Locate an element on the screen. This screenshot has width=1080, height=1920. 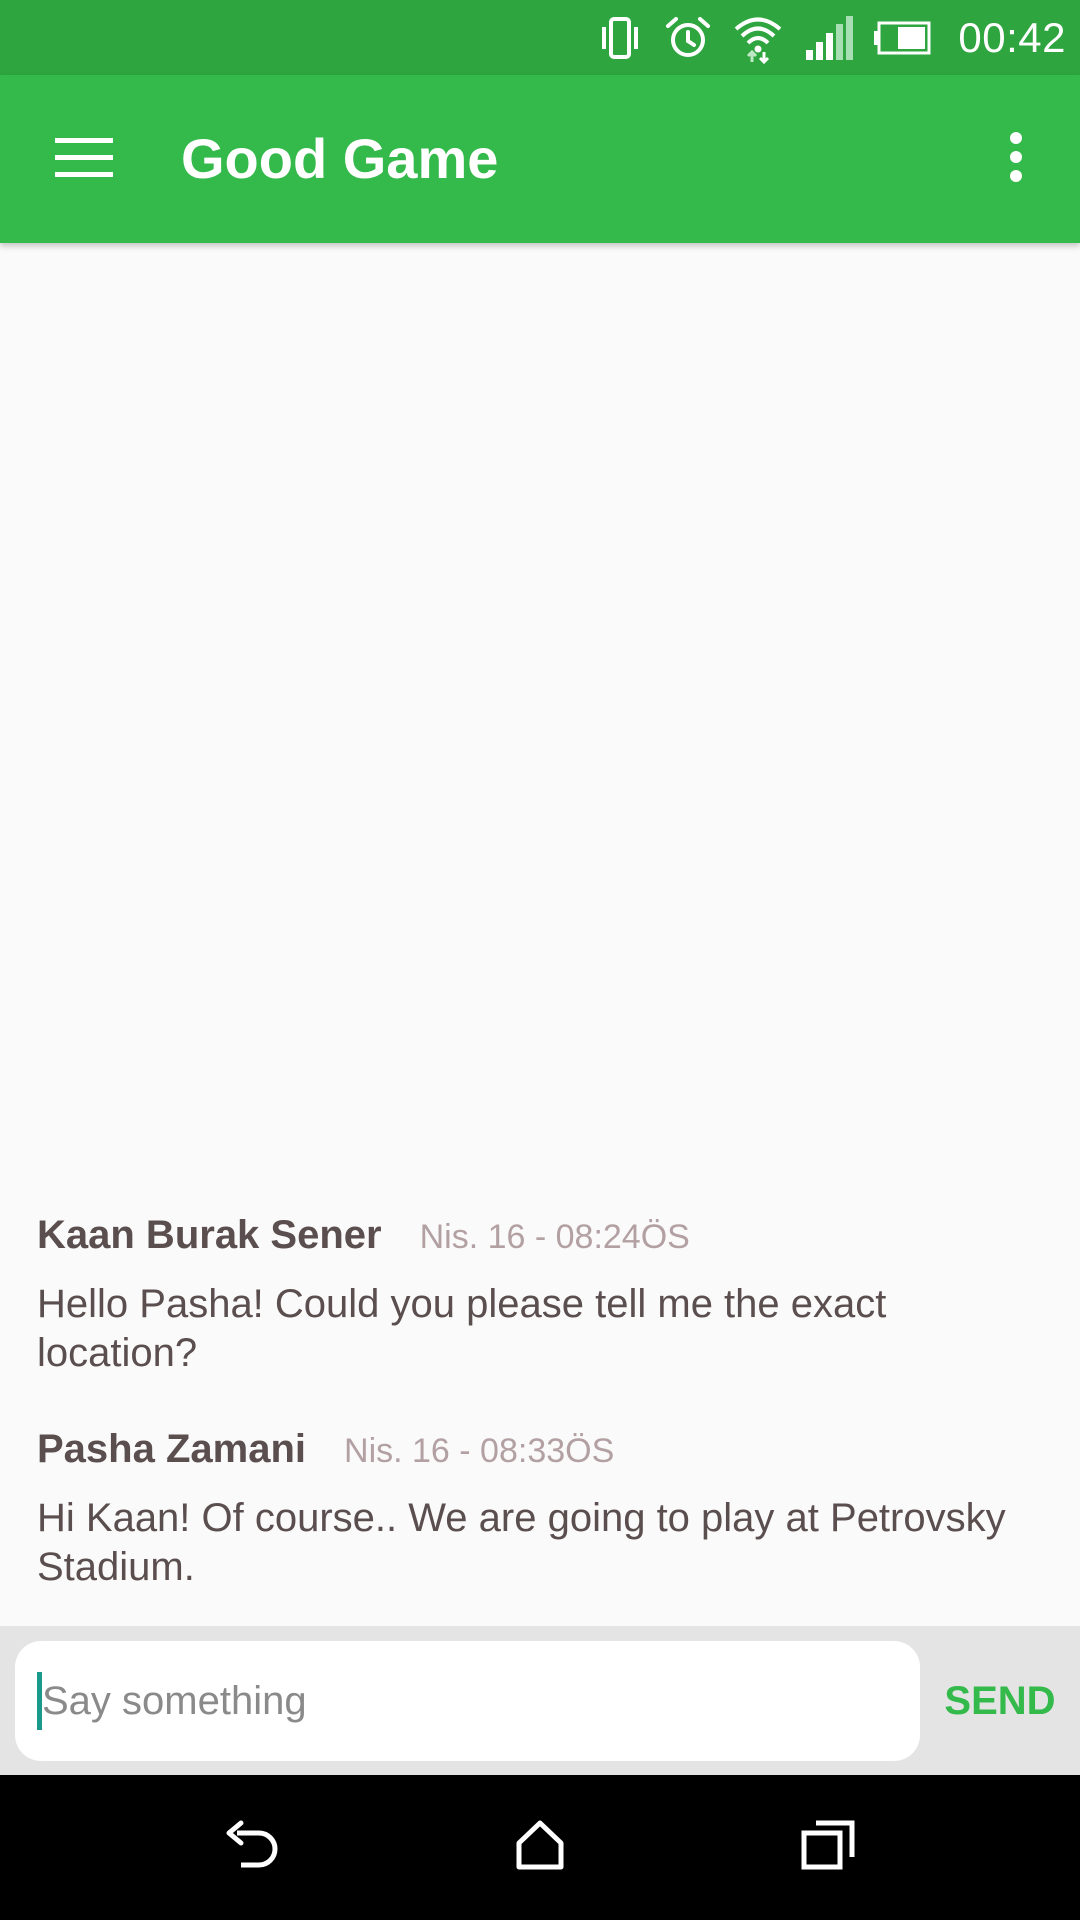
composer-bar: SEND is located at coordinates (540, 1700).